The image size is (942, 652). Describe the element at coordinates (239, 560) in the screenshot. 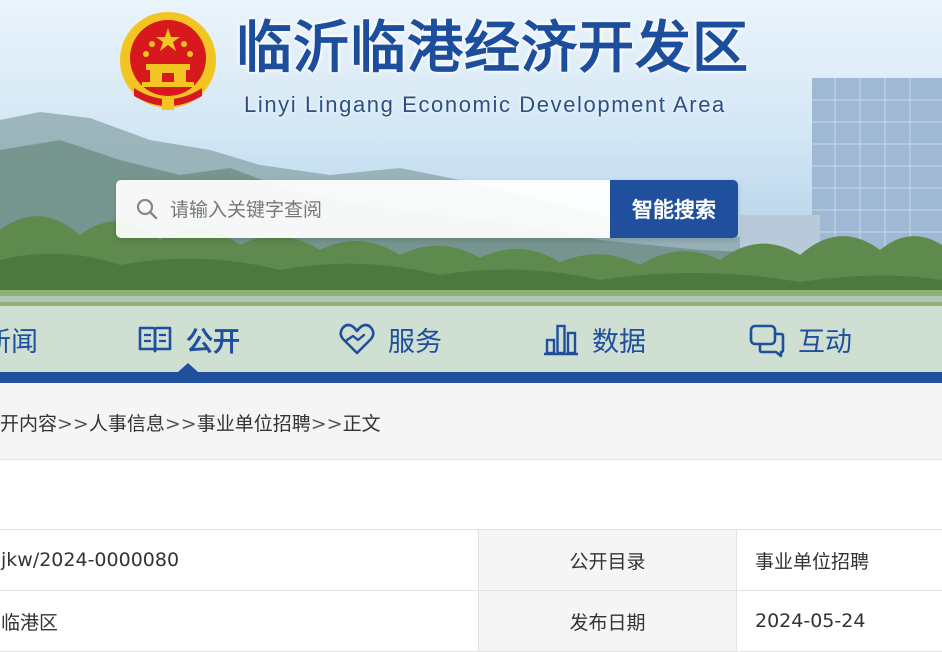

I see `index-number-value: jkw/2024-0000080` at that location.